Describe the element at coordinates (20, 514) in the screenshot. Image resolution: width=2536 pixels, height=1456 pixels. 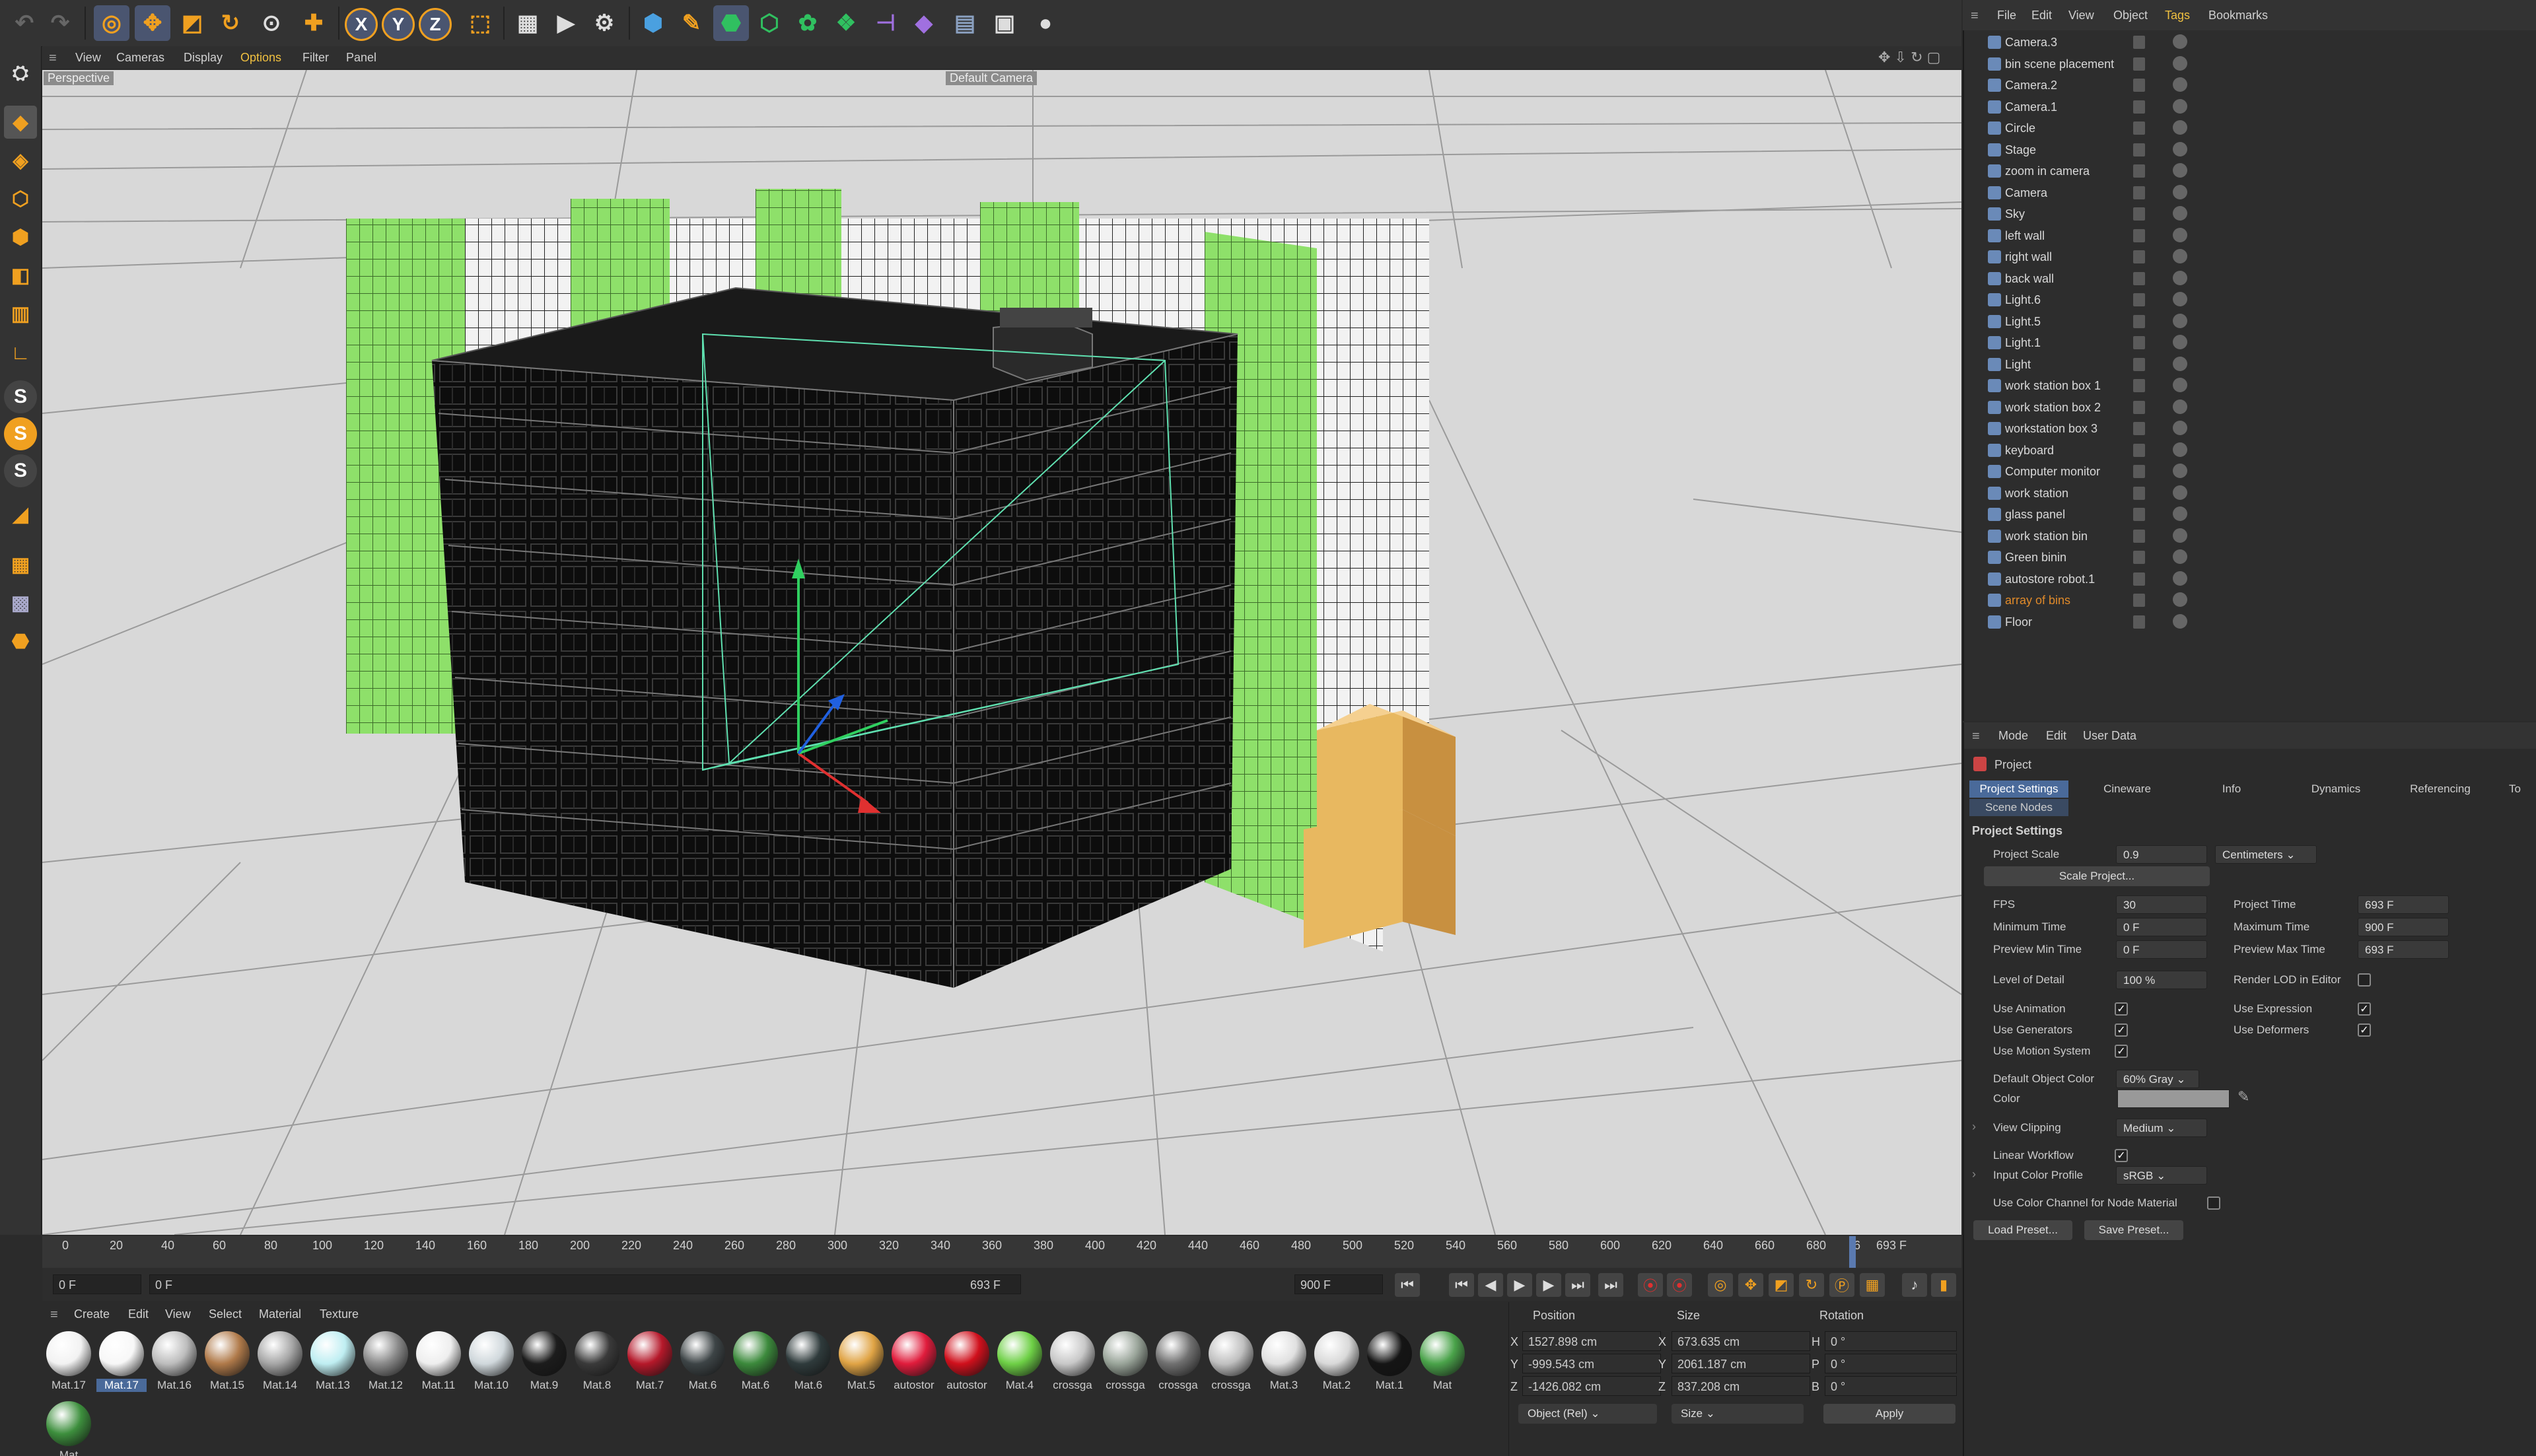
I see `workplane-icon: ◢` at that location.